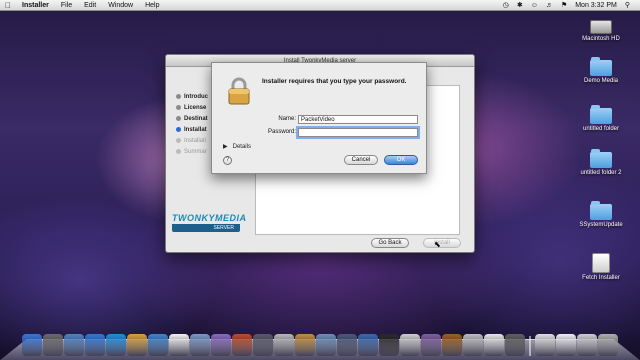  What do you see at coordinates (90, 5) in the screenshot?
I see `menu-edit: Edit` at bounding box center [90, 5].